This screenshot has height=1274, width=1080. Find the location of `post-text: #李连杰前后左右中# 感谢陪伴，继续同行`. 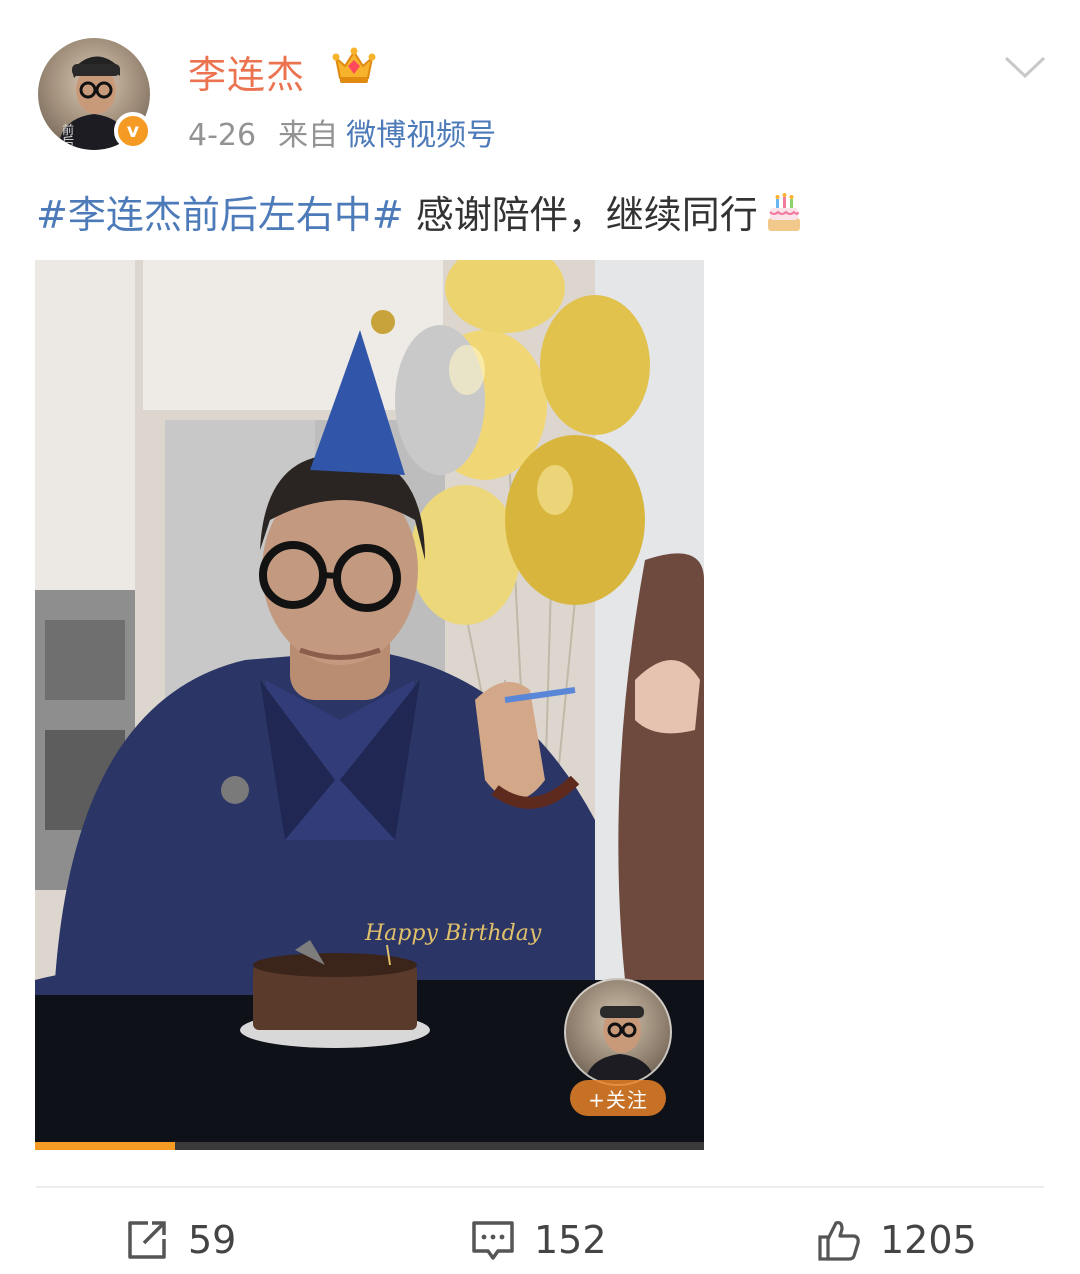

post-text: #李连杰前后左右中# 感谢陪伴，继续同行 is located at coordinates (420, 211).